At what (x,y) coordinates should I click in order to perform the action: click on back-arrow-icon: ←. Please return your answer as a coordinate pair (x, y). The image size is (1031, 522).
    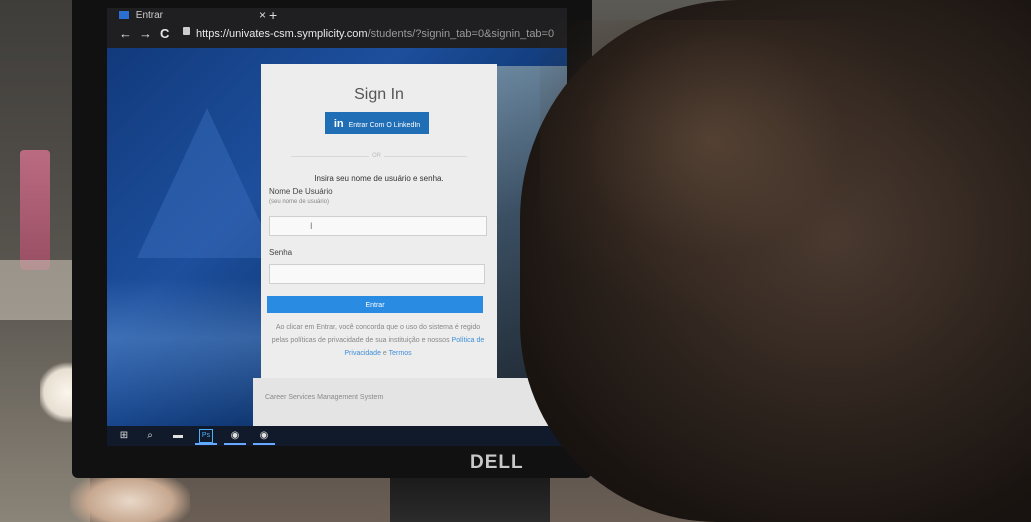
    Looking at the image, I should click on (125, 34).